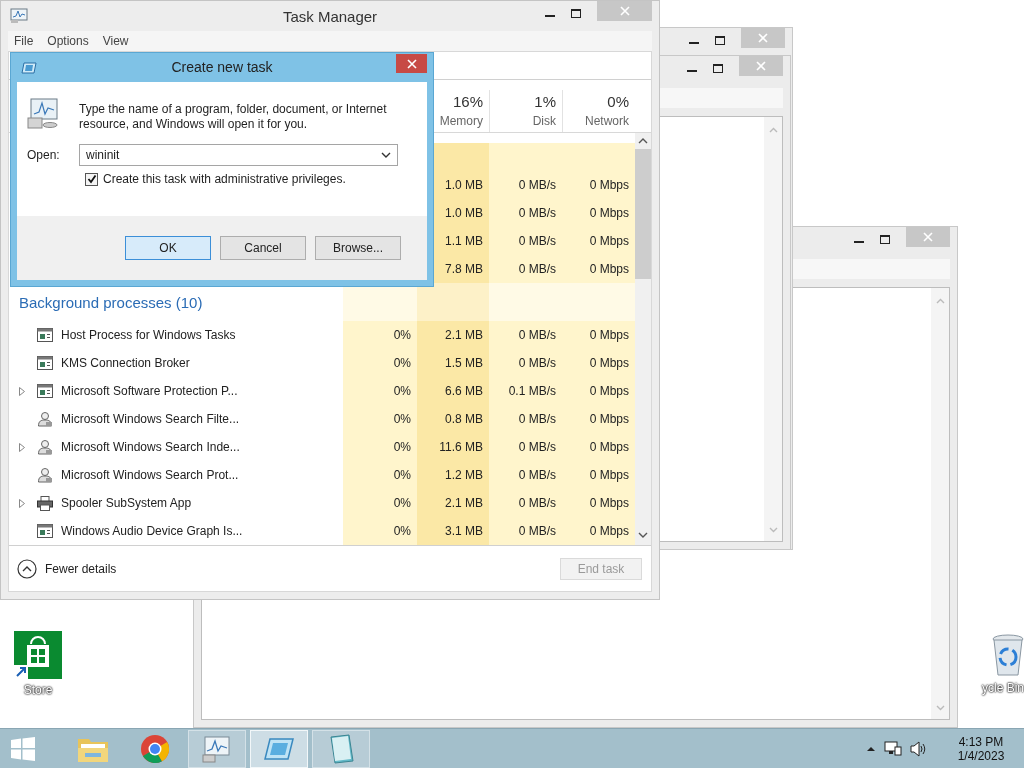 Image resolution: width=1024 pixels, height=768 pixels. Describe the element at coordinates (168, 248) in the screenshot. I see `dialog-button: OK` at that location.